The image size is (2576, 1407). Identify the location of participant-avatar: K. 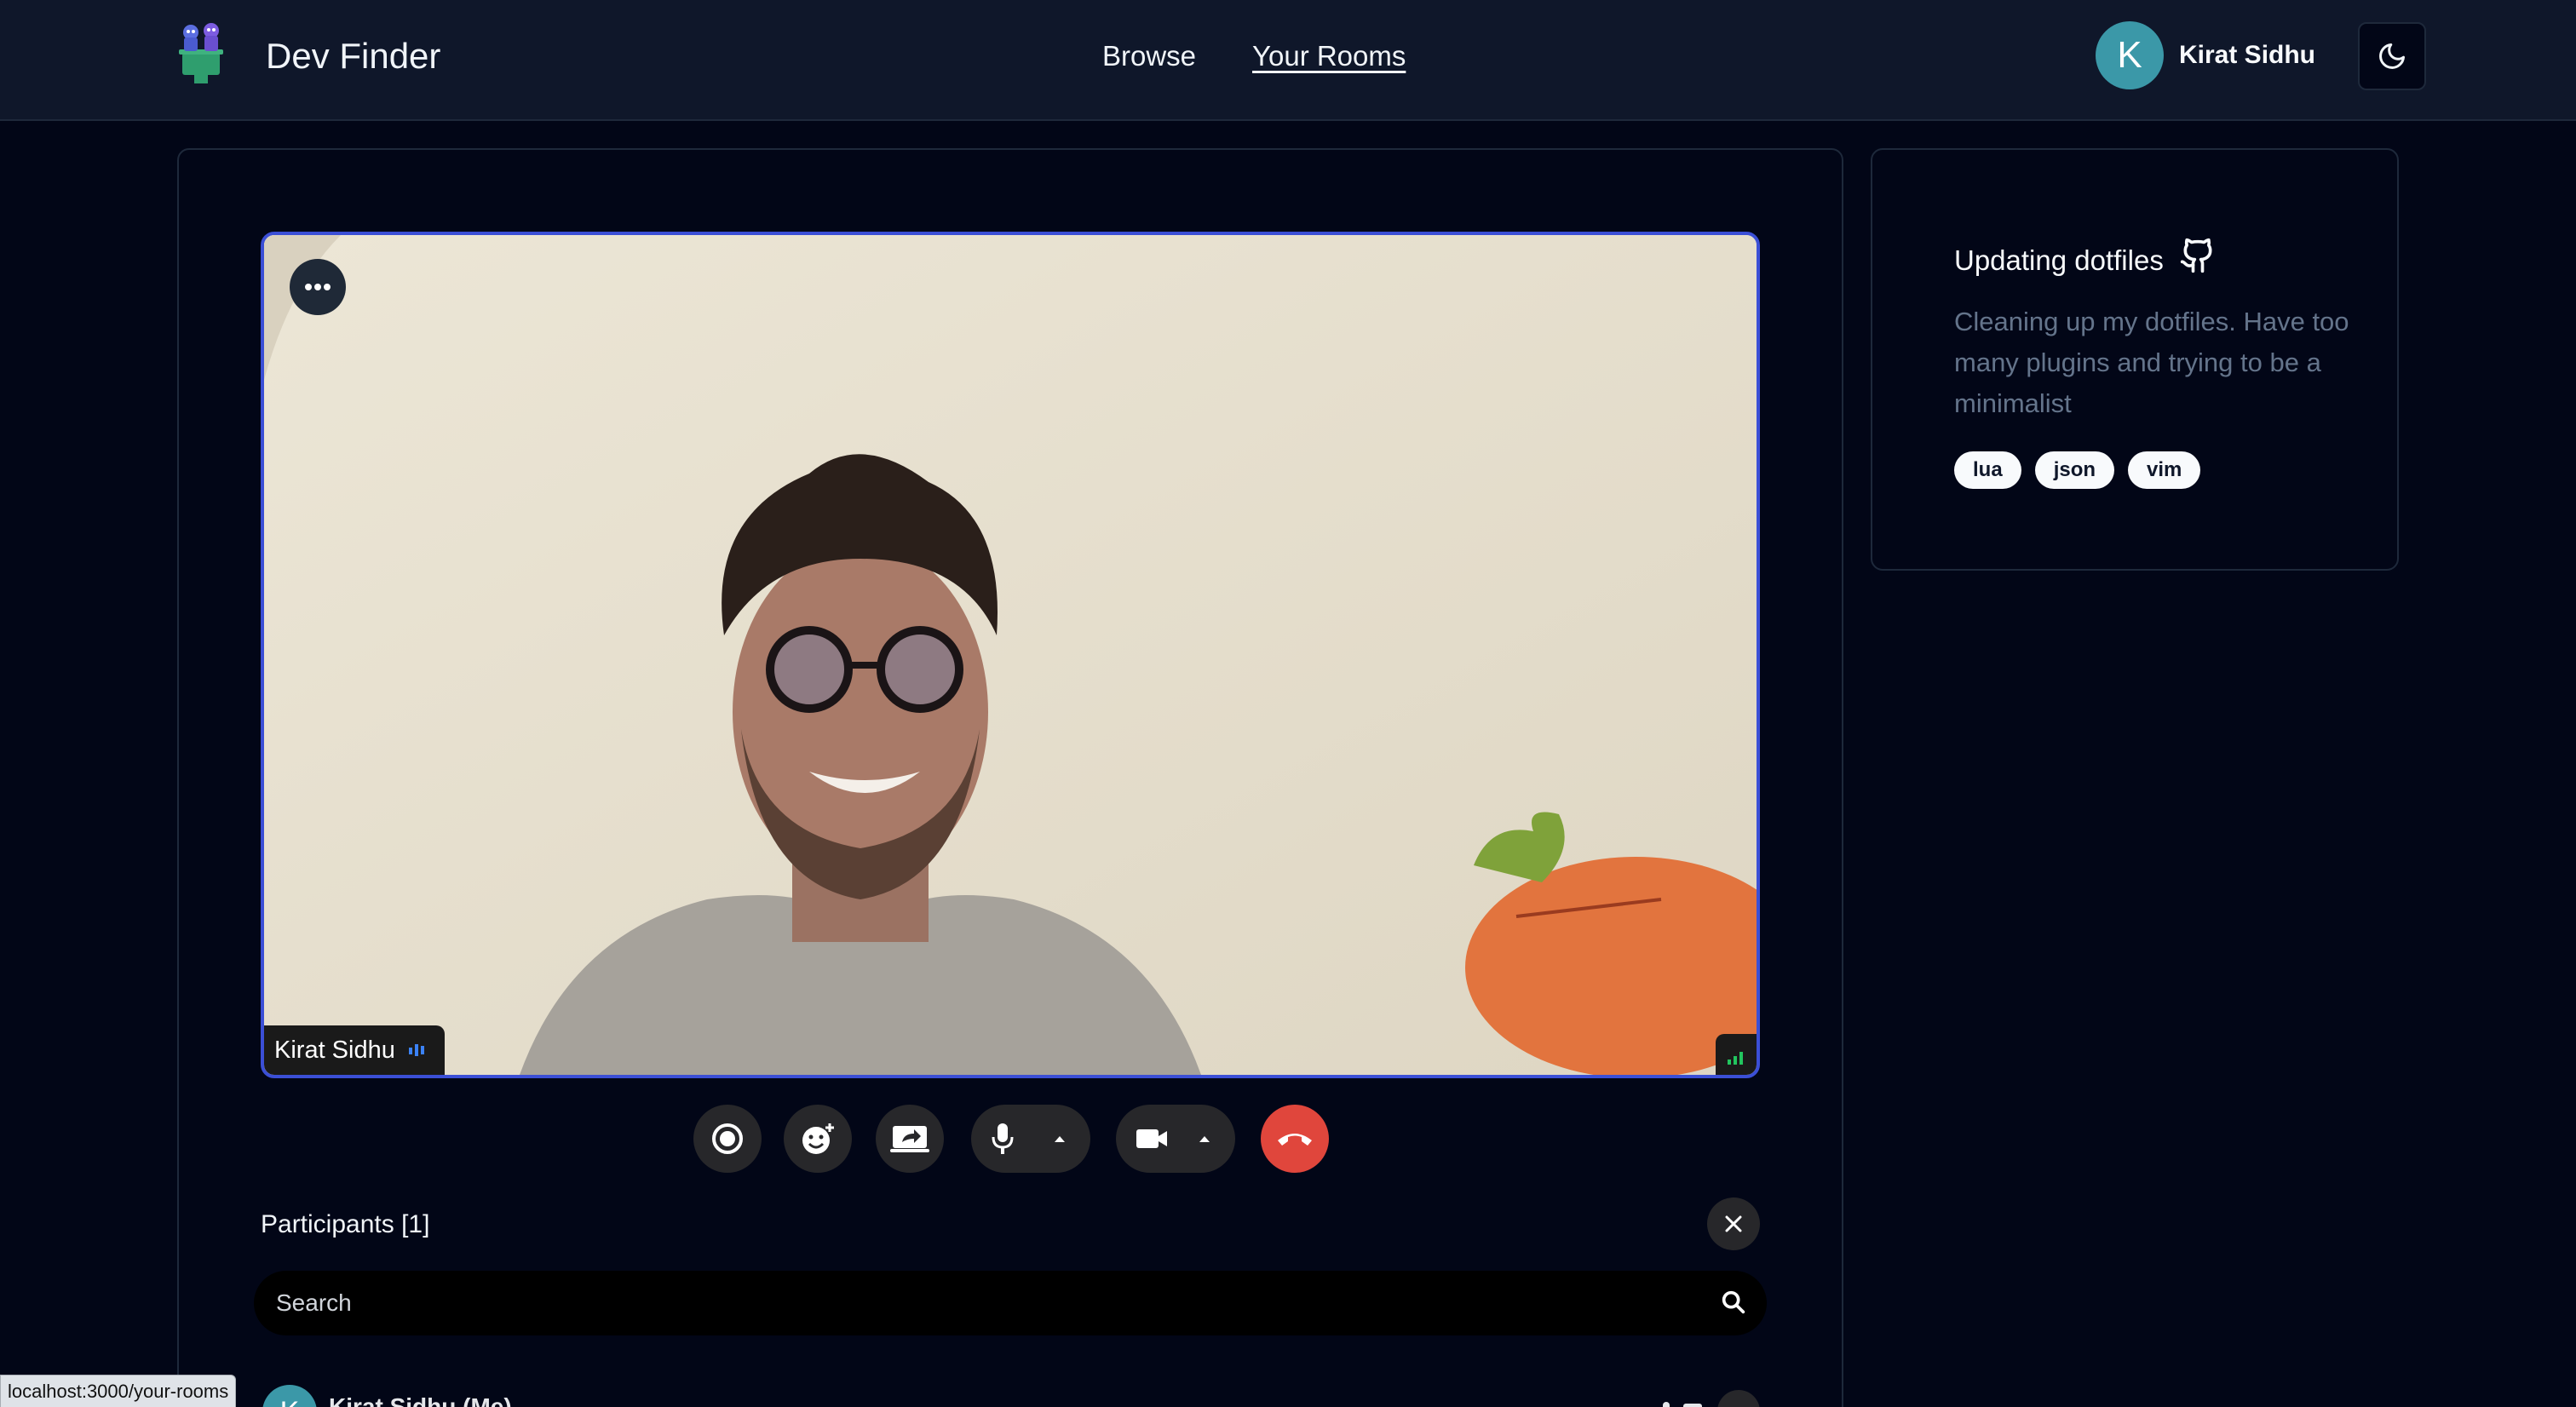
(290, 1396).